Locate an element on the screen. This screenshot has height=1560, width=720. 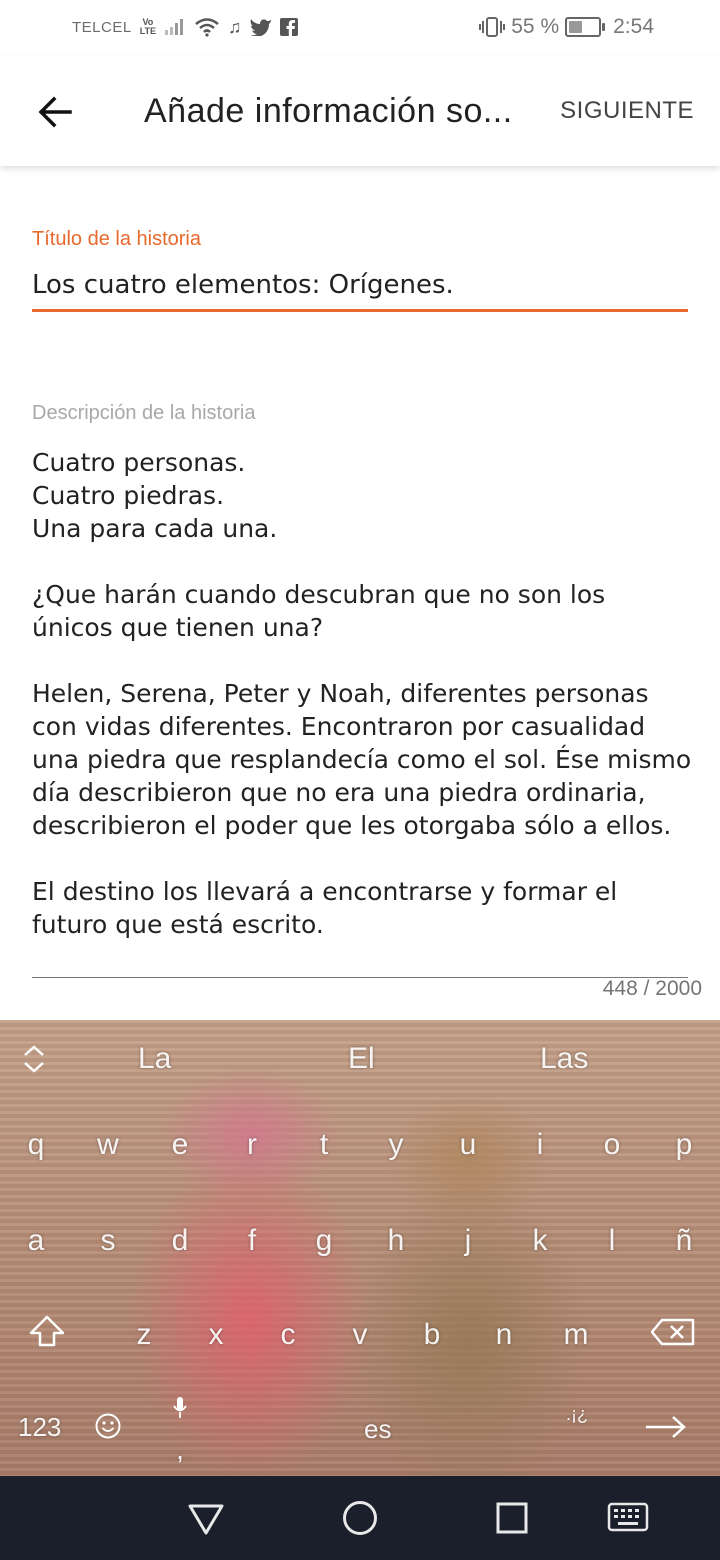
enter-arrow-icon is located at coordinates (666, 1427).